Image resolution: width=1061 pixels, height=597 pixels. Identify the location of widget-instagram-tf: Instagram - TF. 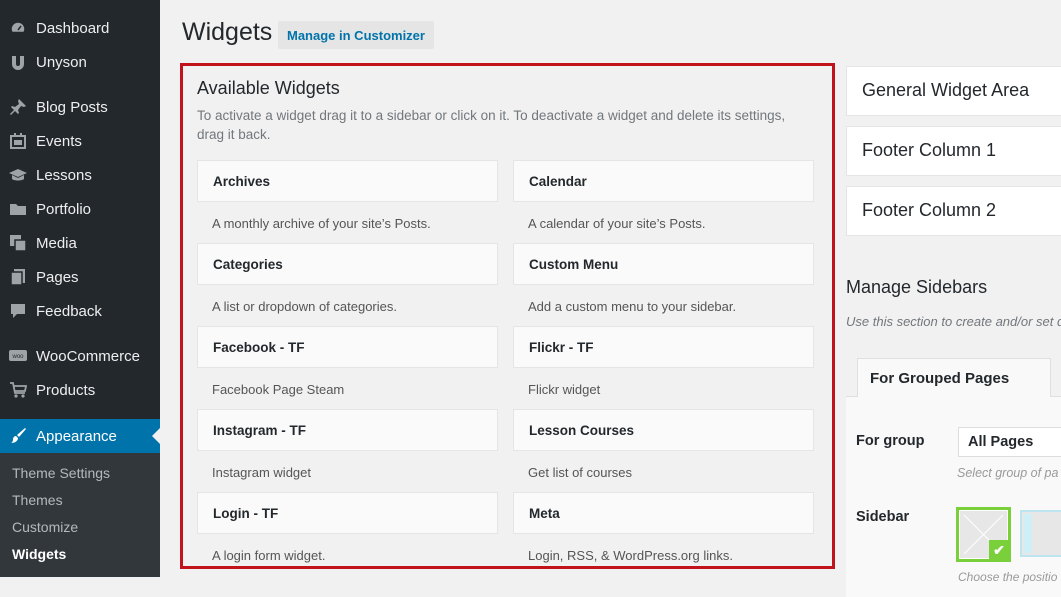
(347, 430).